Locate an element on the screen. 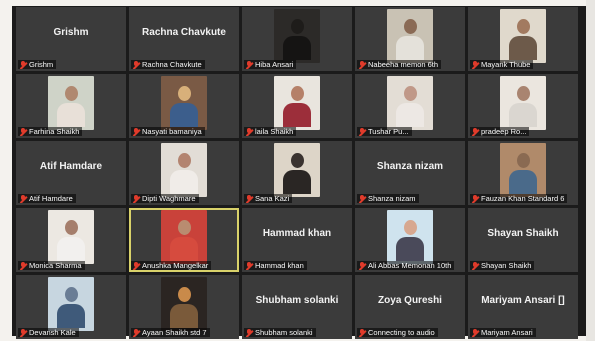 This screenshot has height=341, width=595. participant-name-text: Monica Sharma is located at coordinates (55, 265).